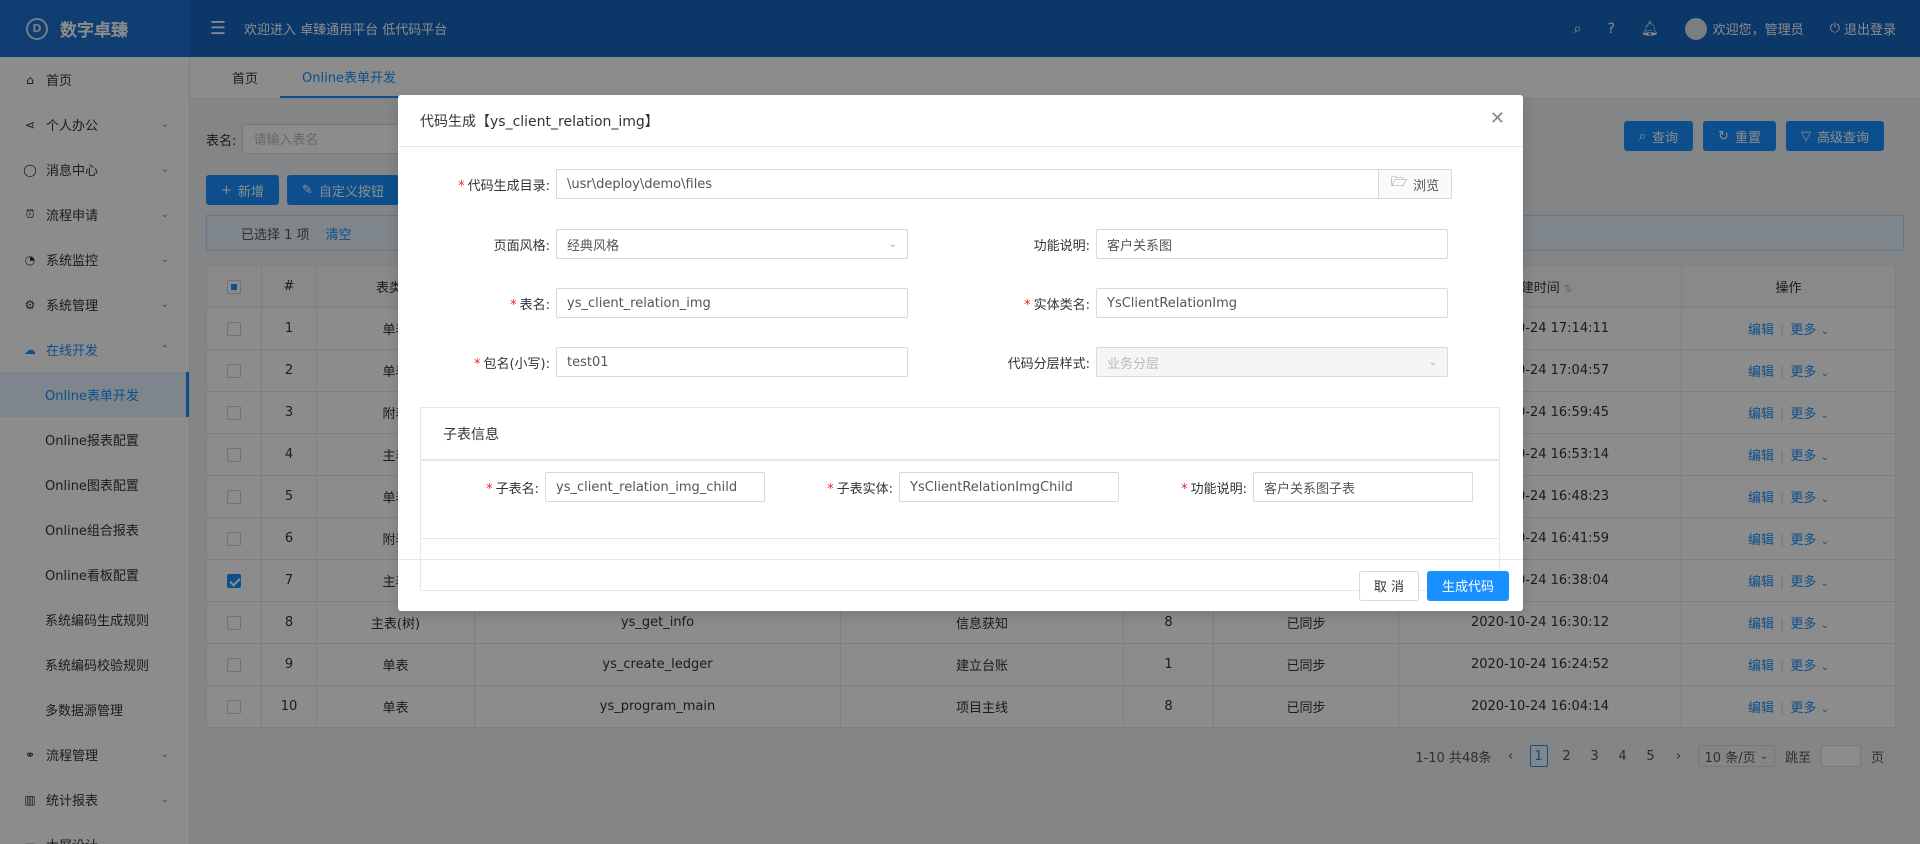 Image resolution: width=1920 pixels, height=844 pixels. What do you see at coordinates (1467, 585) in the screenshot?
I see `generate-code-button: 生成代码` at bounding box center [1467, 585].